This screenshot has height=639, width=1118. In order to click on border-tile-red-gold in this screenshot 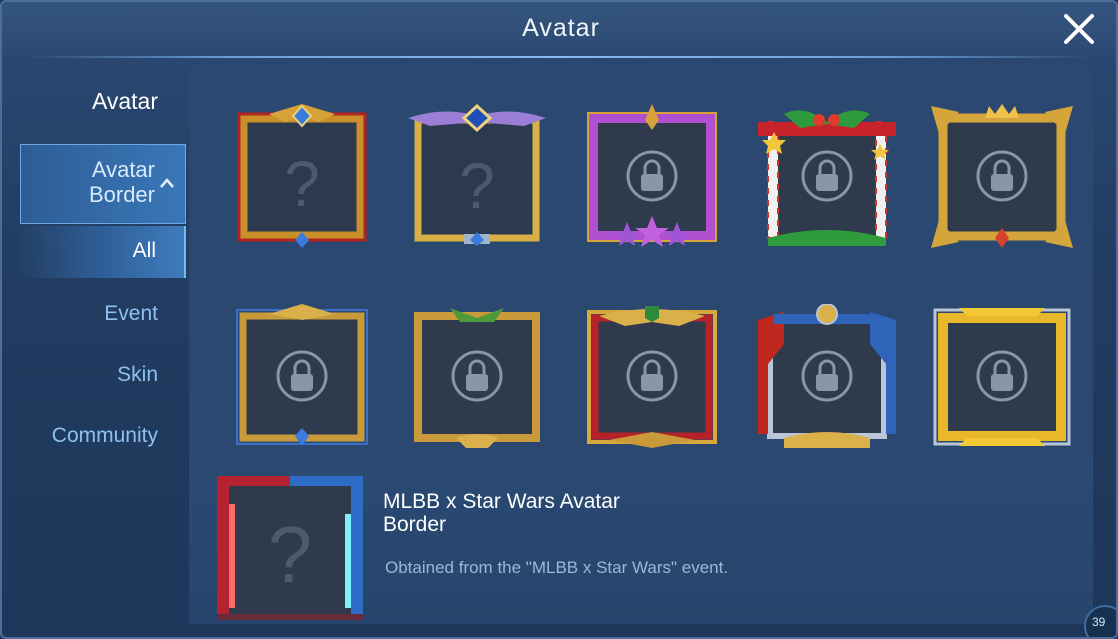, I will do `click(652, 377)`.